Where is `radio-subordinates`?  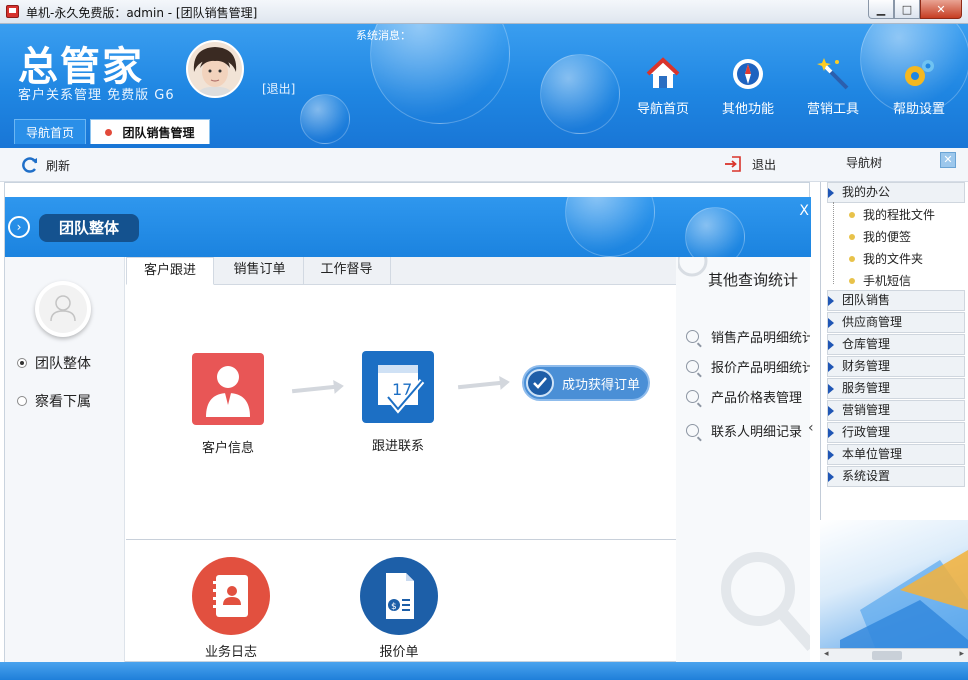
radio-subordinates is located at coordinates (22, 401).